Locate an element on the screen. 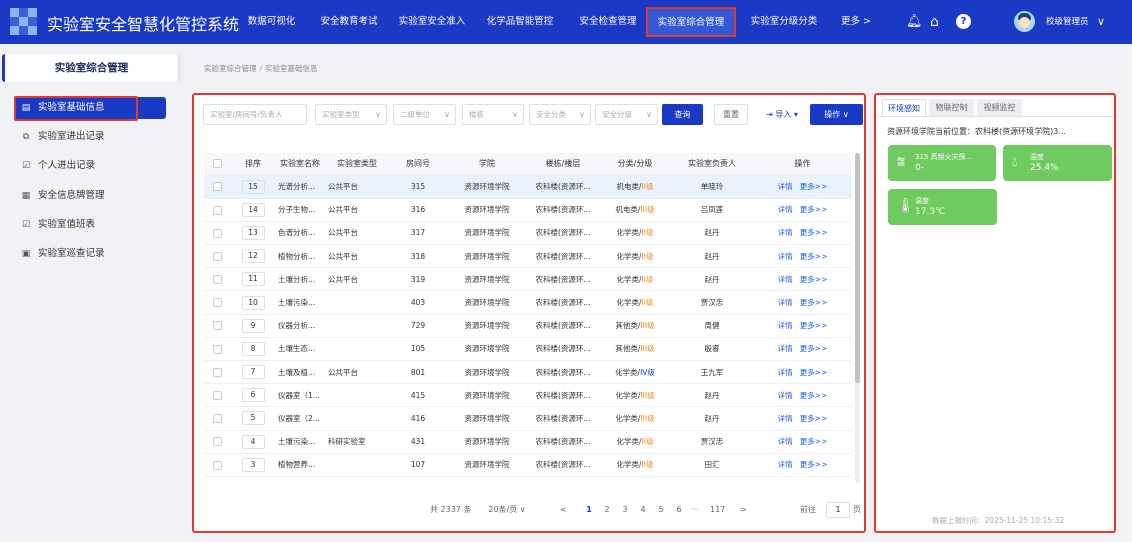  tab-video: 视频监控 is located at coordinates (999, 107).